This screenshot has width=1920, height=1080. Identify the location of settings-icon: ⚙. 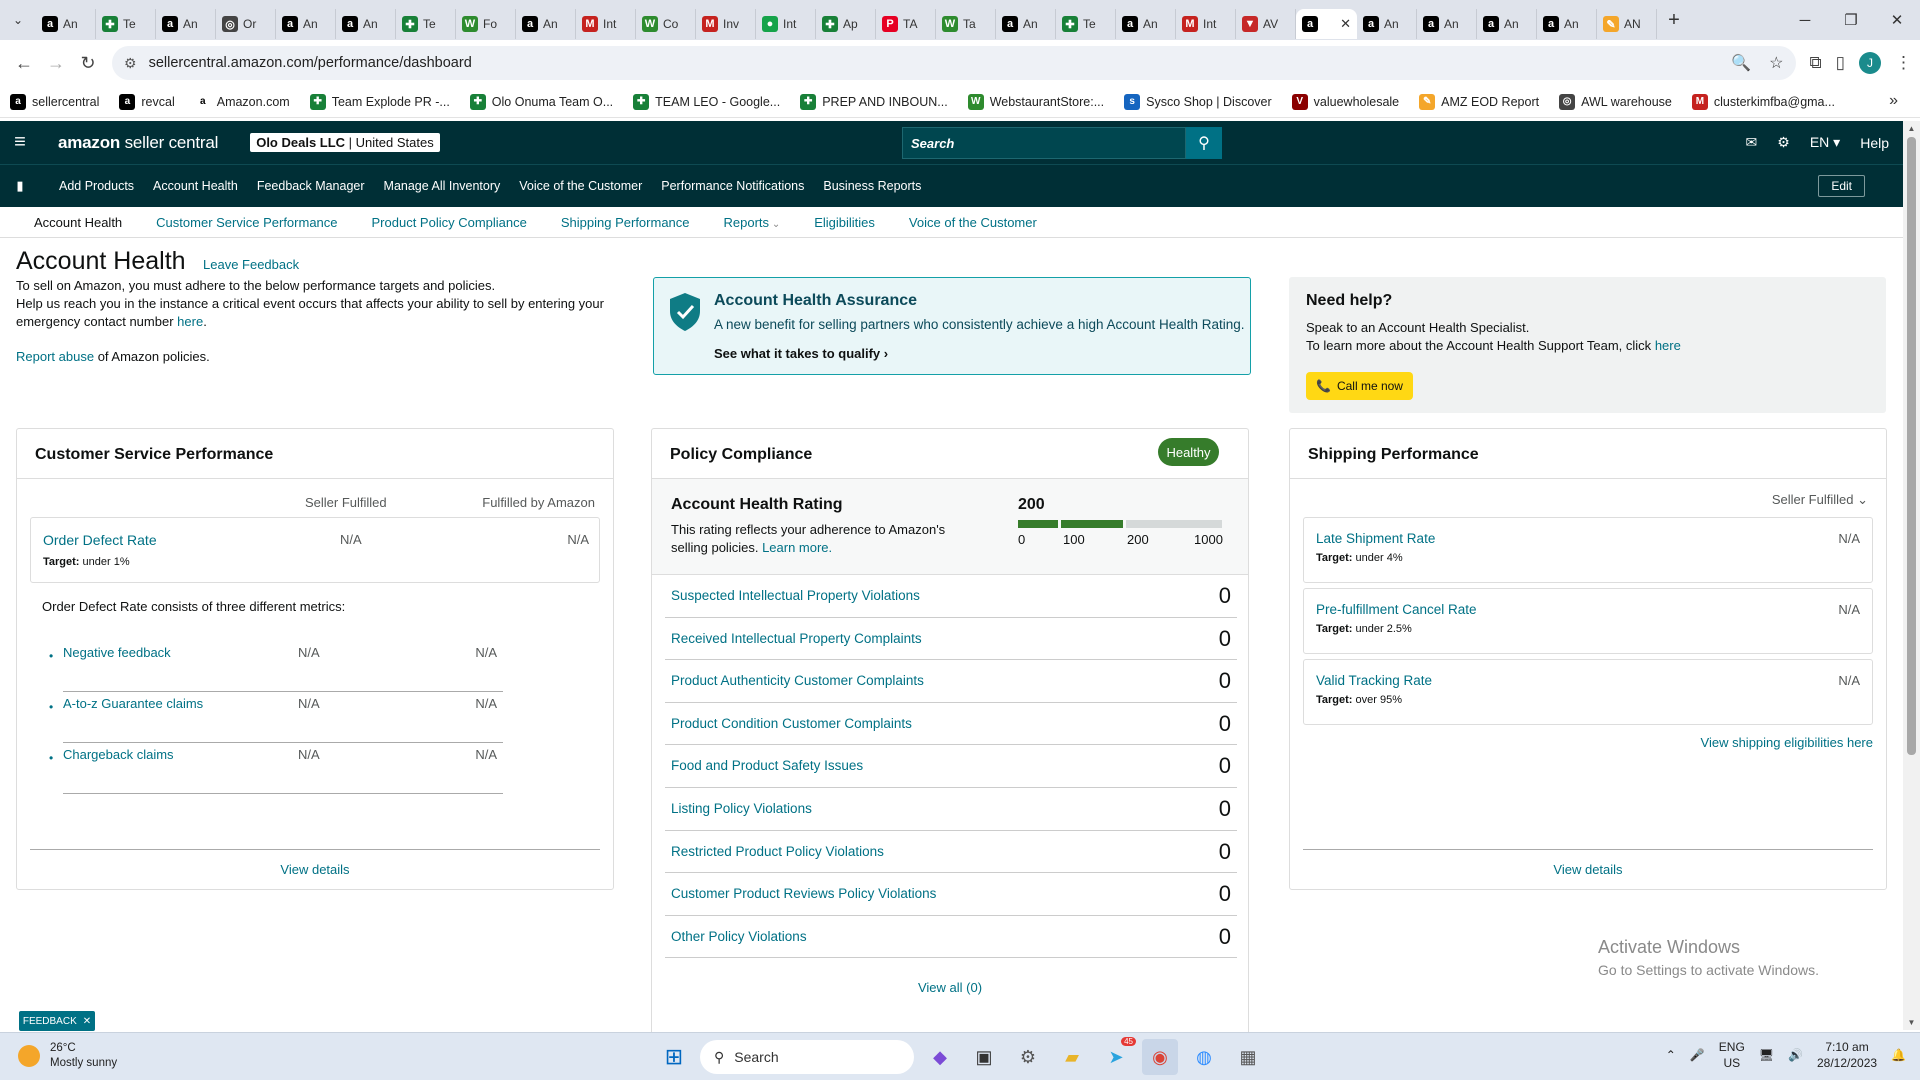
(1028, 1057).